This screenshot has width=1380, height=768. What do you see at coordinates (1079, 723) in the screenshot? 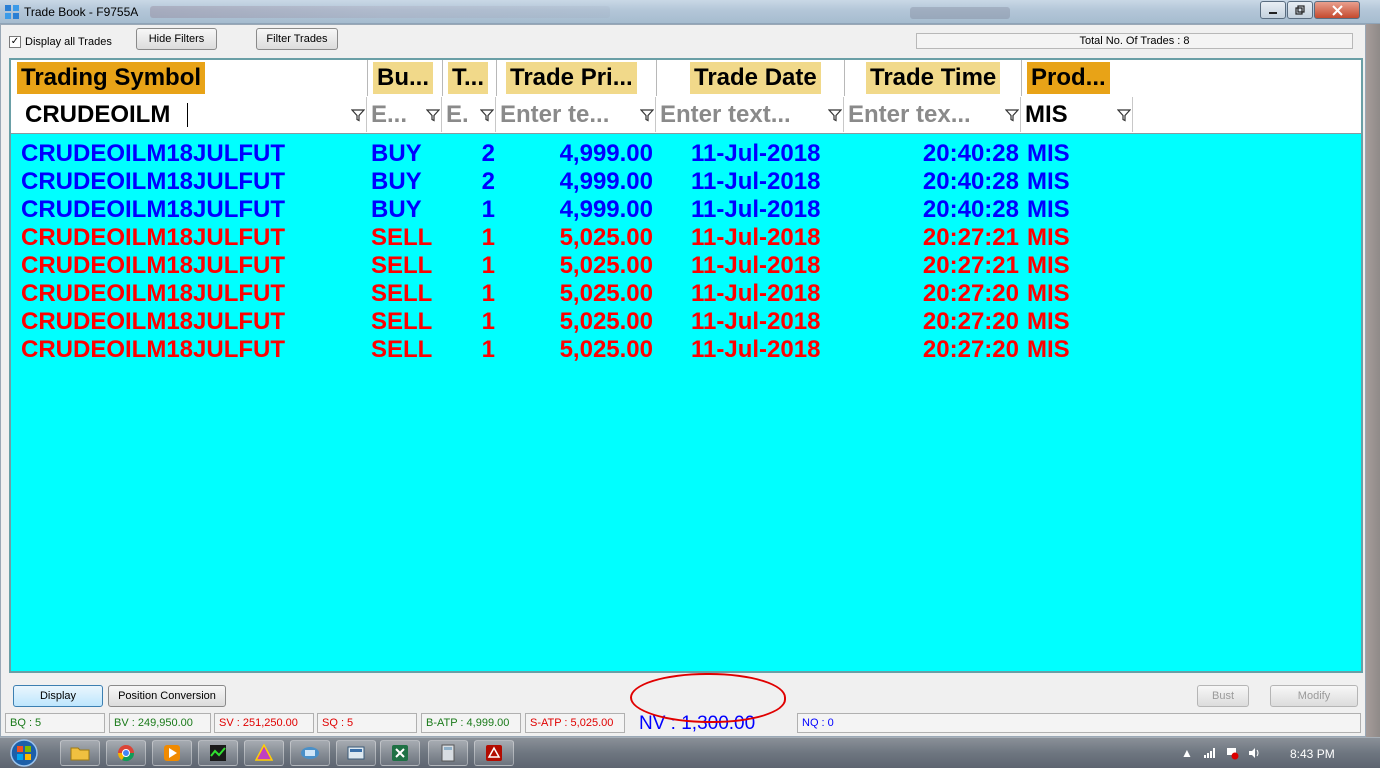
I see `net-quantity: NQ : 0` at bounding box center [1079, 723].